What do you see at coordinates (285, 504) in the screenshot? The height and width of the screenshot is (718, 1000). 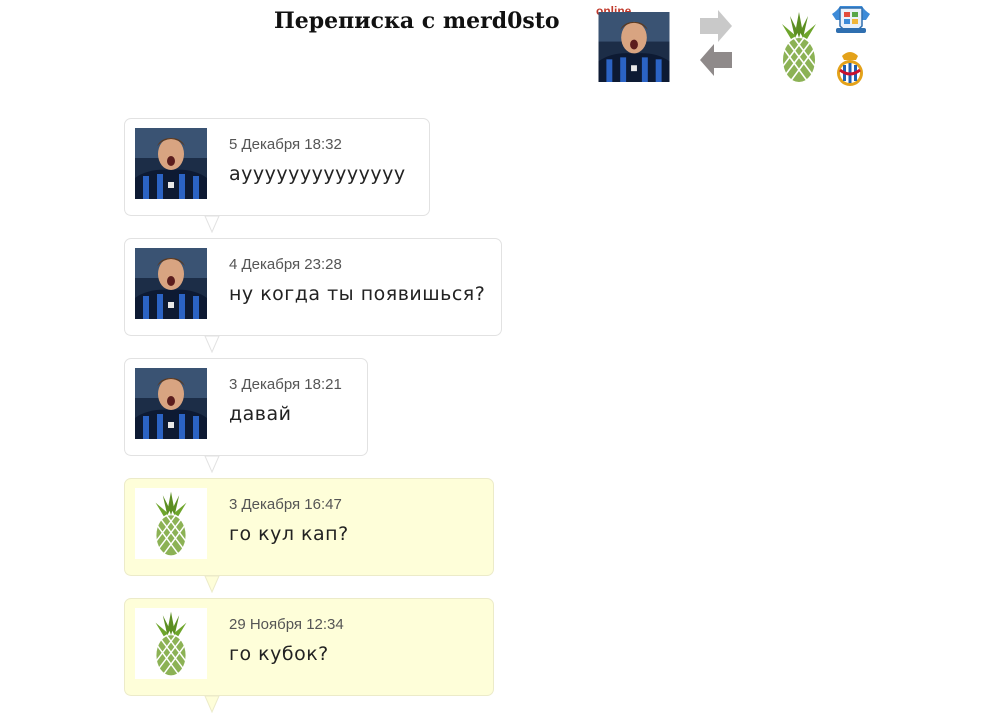 I see `message-date: 3 Декабря 16:47` at bounding box center [285, 504].